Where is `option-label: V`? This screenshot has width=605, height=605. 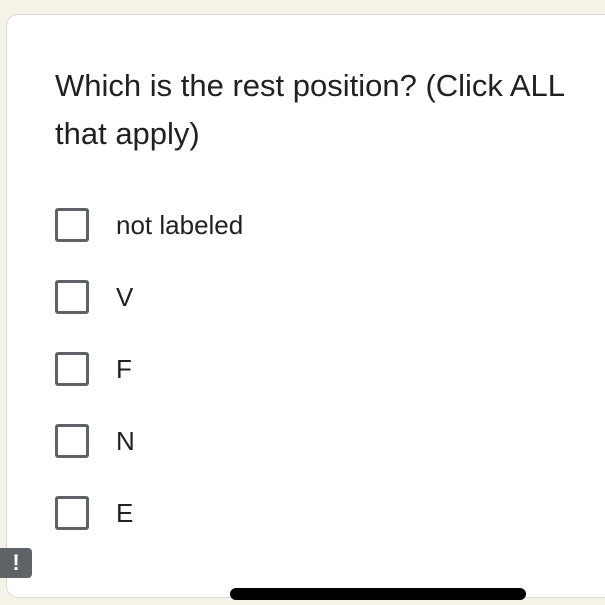 option-label: V is located at coordinates (125, 296).